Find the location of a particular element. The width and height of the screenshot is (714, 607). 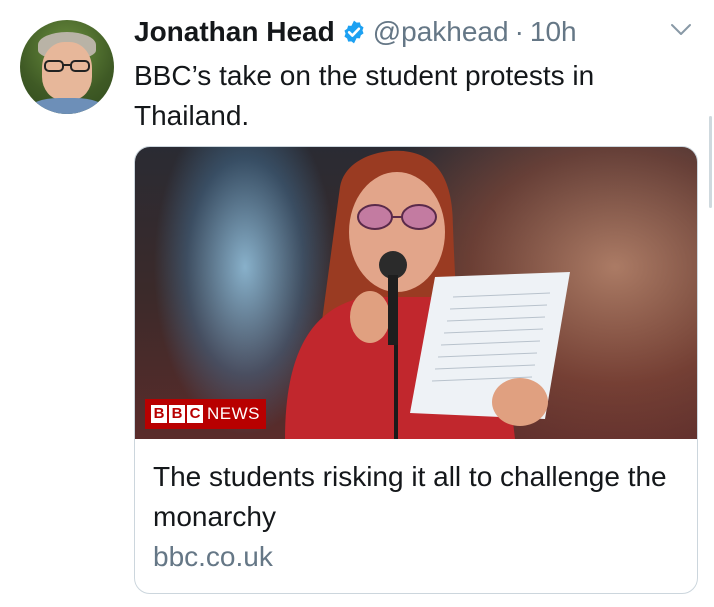

chevron-down-icon is located at coordinates (681, 30).